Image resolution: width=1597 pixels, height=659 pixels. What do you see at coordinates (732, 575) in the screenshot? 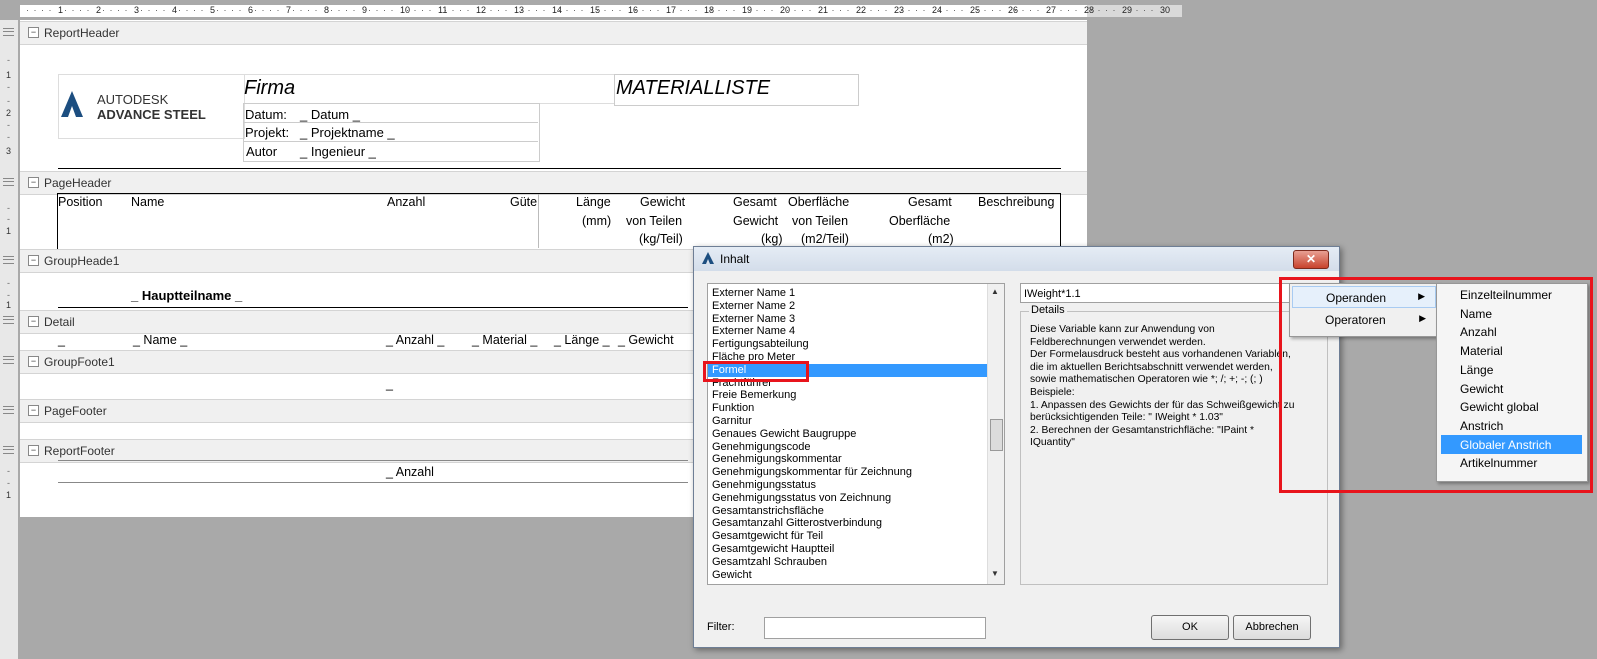
I see `list-item: Gewicht` at bounding box center [732, 575].